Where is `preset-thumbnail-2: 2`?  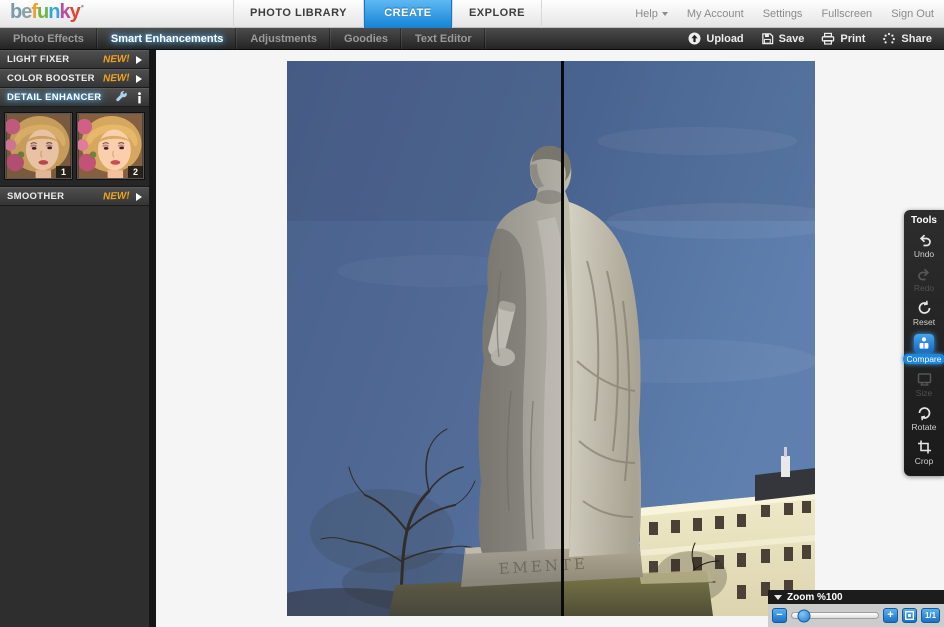 preset-thumbnail-2: 2 is located at coordinates (110, 146).